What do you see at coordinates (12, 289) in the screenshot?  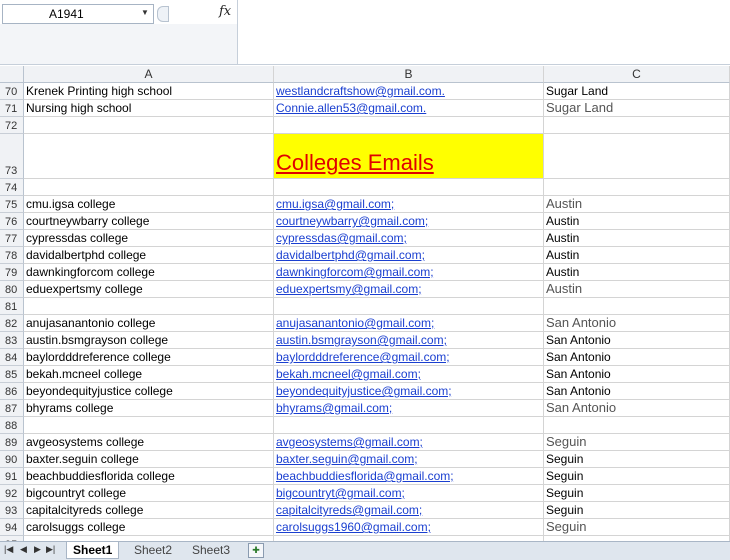 I see `row-header: 80` at bounding box center [12, 289].